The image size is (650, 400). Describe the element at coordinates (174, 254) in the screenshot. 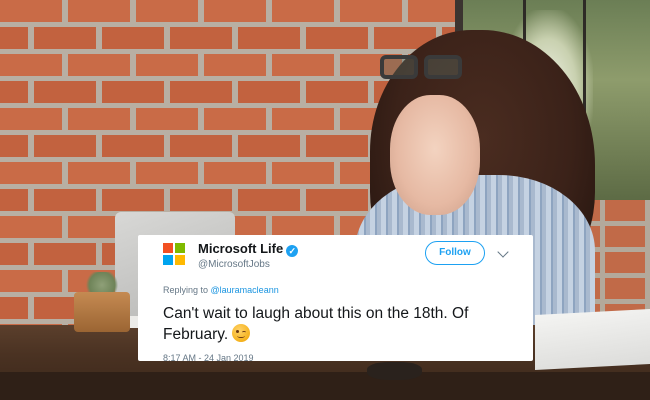

I see `microsoft-logo-icon` at that location.